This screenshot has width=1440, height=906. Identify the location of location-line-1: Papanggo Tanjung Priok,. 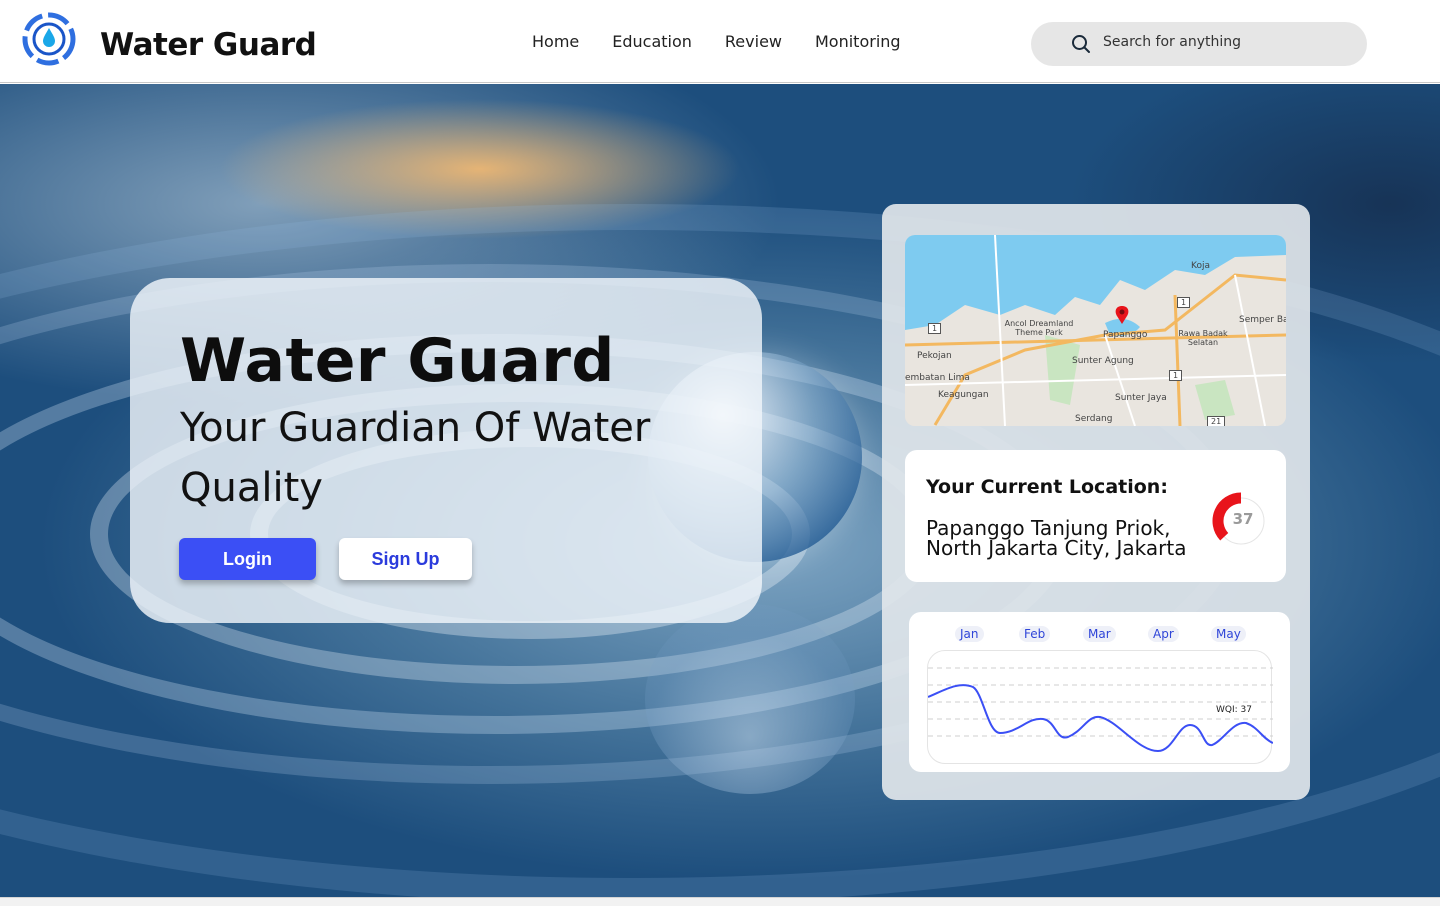
(1048, 528).